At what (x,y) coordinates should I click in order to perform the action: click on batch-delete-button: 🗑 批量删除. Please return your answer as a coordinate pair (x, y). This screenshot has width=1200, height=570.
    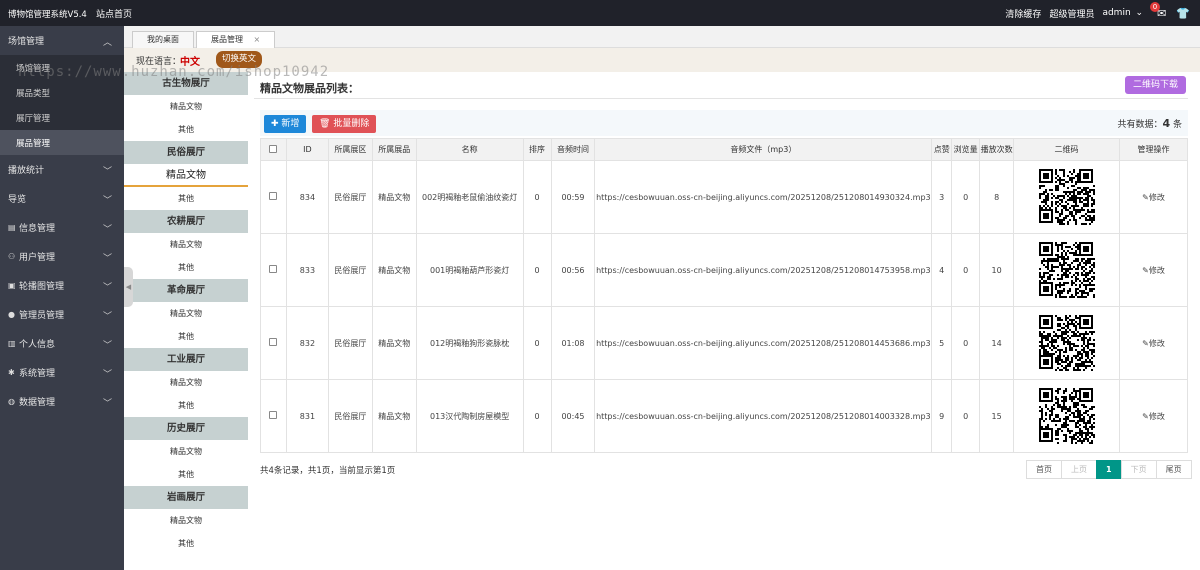
    Looking at the image, I should click on (344, 124).